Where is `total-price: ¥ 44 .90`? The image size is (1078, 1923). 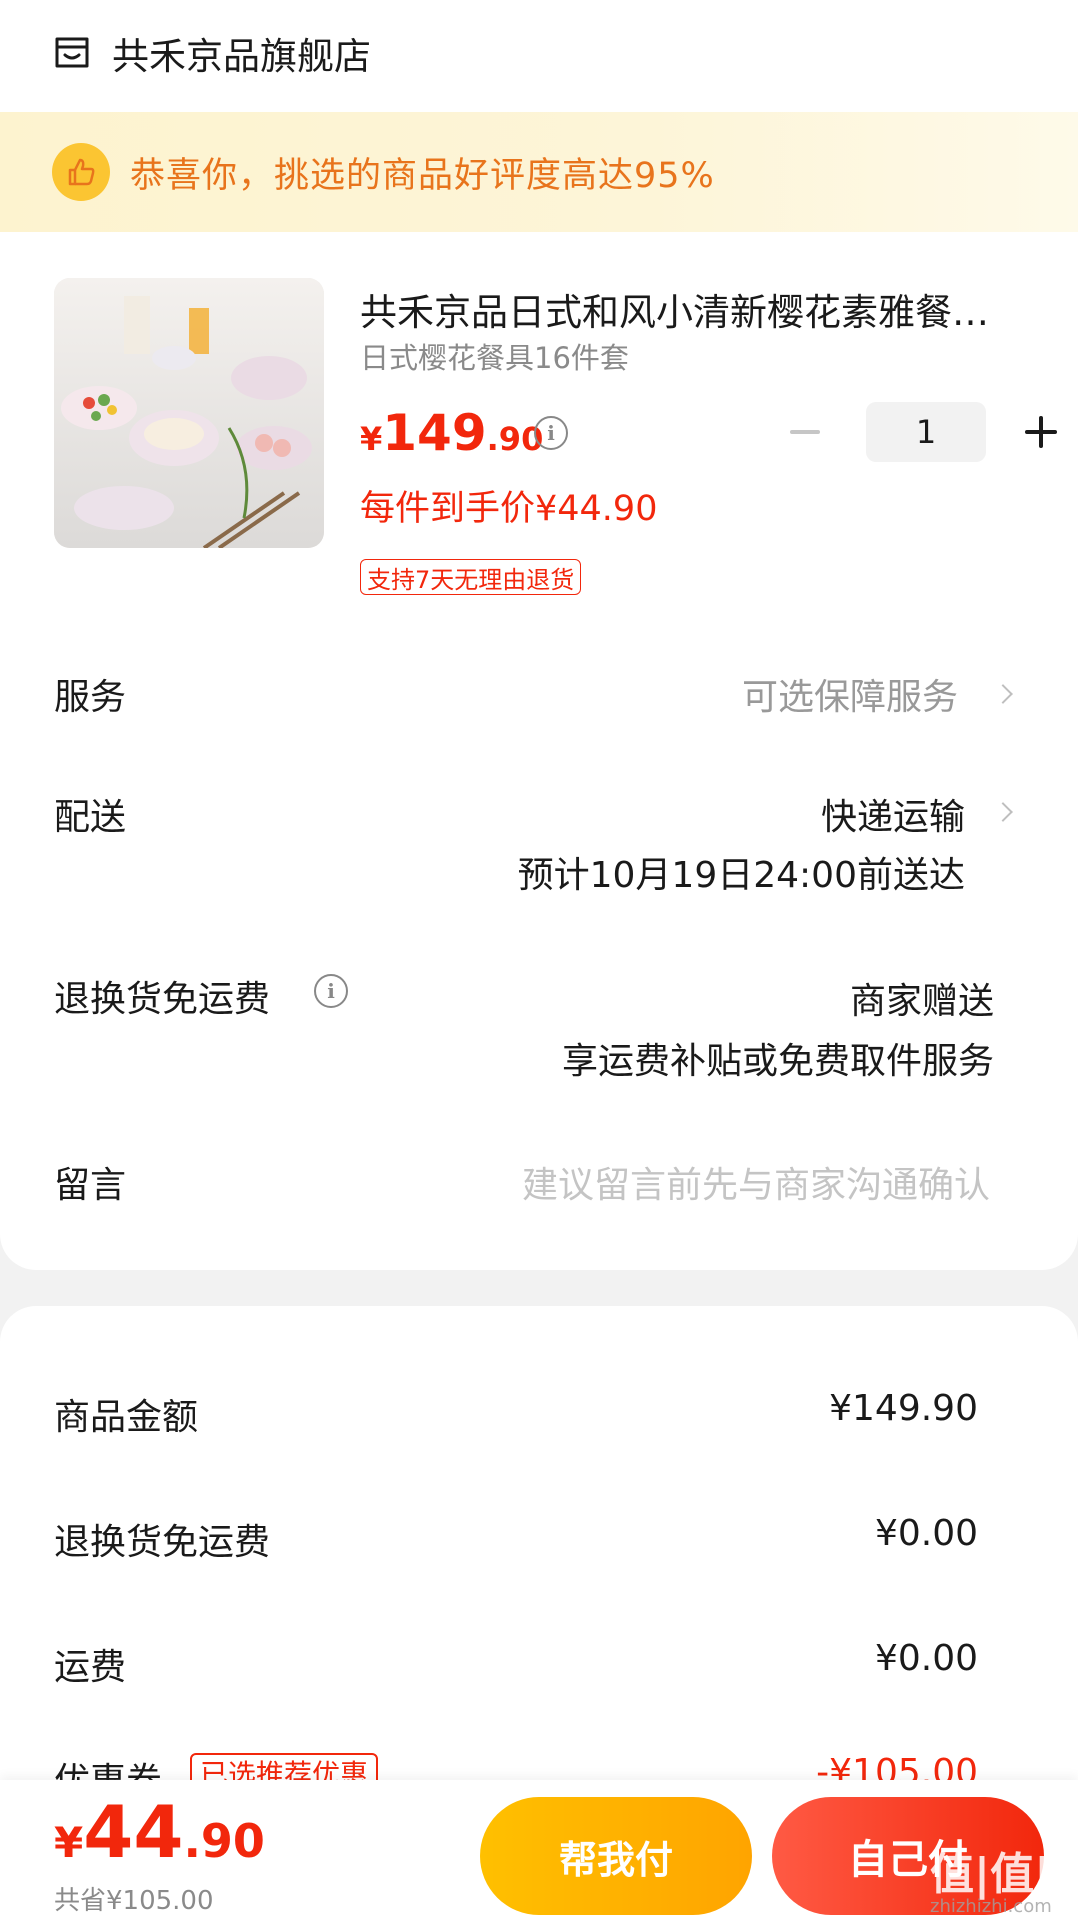
total-price: ¥ 44 .90 is located at coordinates (159, 1832).